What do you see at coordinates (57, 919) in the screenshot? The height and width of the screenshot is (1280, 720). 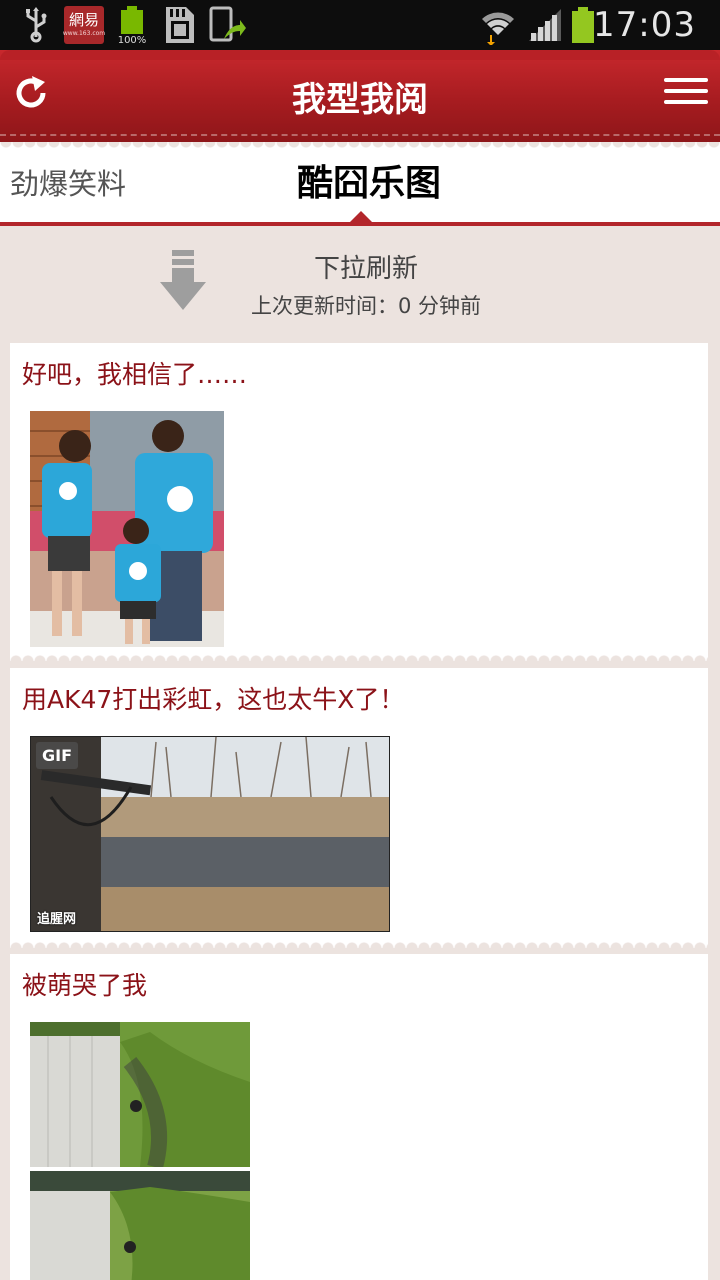 I see `watermark: 追腥网` at bounding box center [57, 919].